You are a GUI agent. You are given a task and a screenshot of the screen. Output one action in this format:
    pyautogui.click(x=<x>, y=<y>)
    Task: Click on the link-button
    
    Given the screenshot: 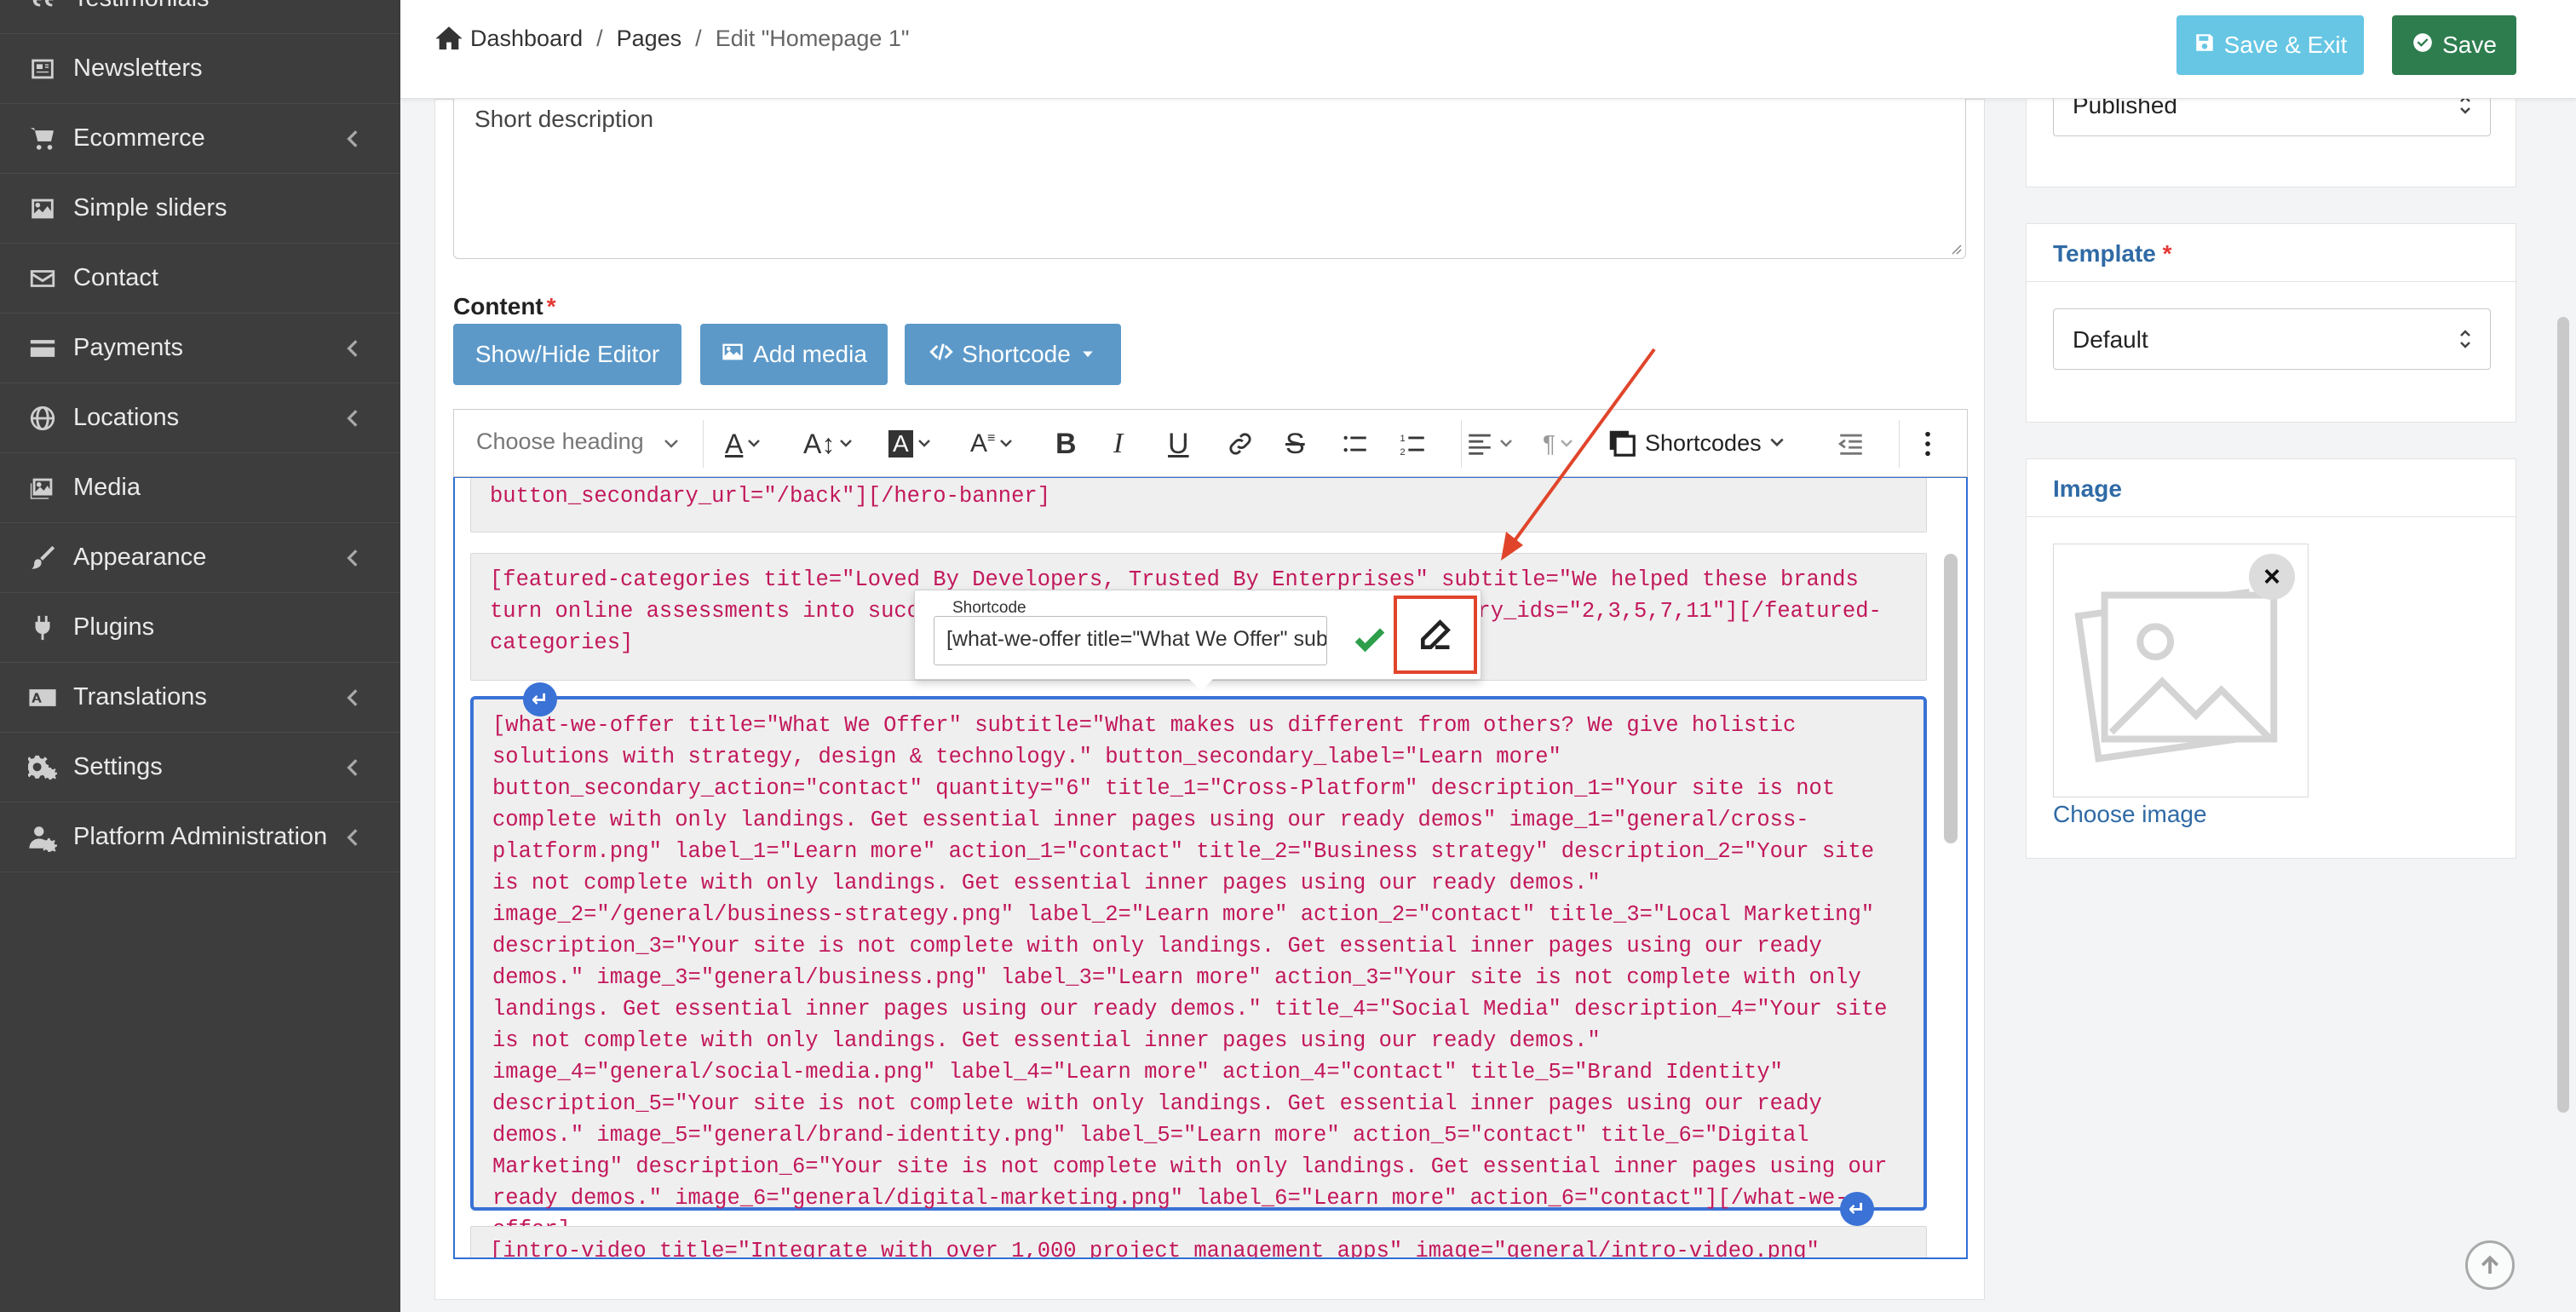 What is the action you would take?
    pyautogui.click(x=1241, y=444)
    